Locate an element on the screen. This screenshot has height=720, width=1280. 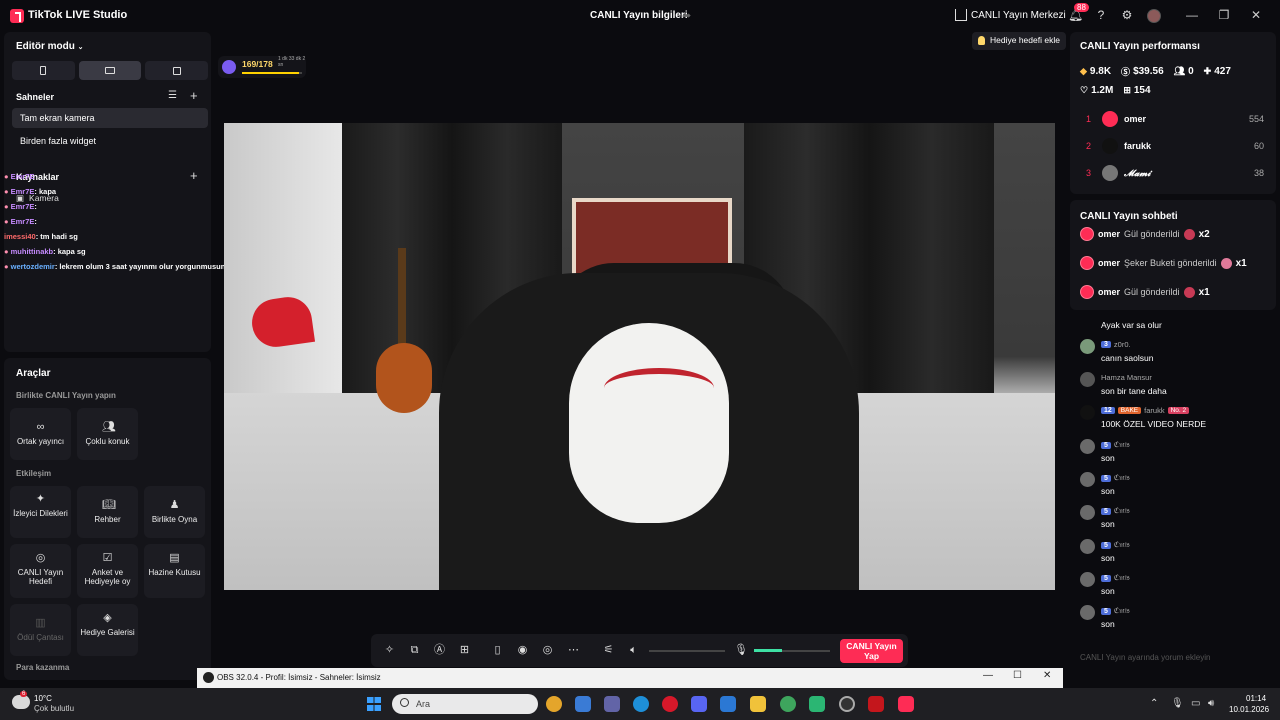
book-icon: 📖︎ is located at coordinates (109, 505).